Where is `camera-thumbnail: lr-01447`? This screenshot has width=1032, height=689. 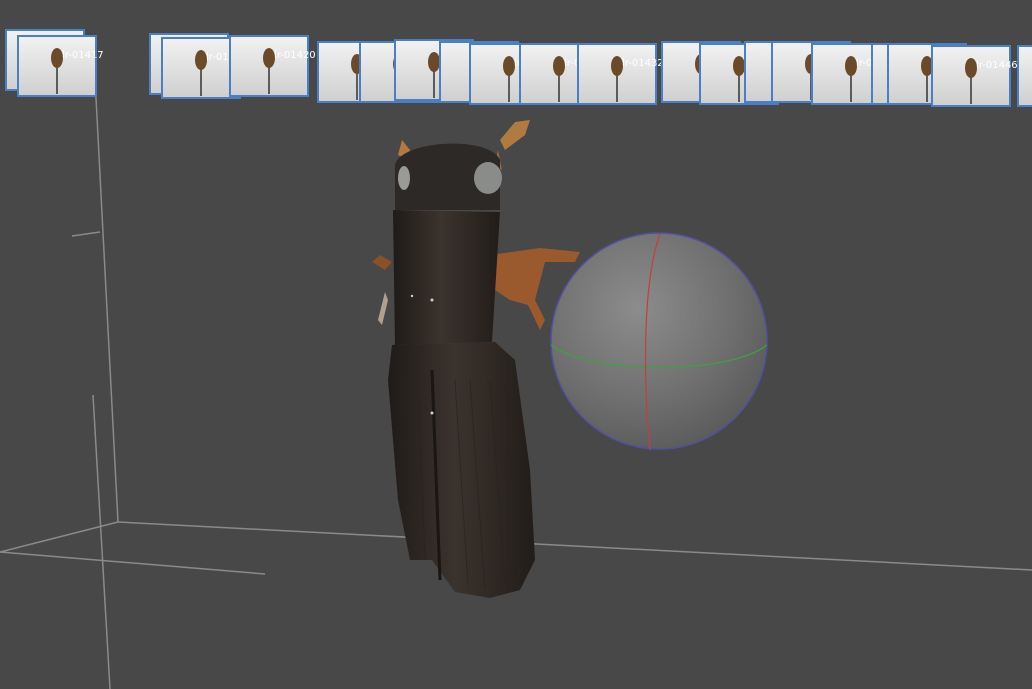
camera-thumbnail: lr-01447 is located at coordinates (1024, 76).